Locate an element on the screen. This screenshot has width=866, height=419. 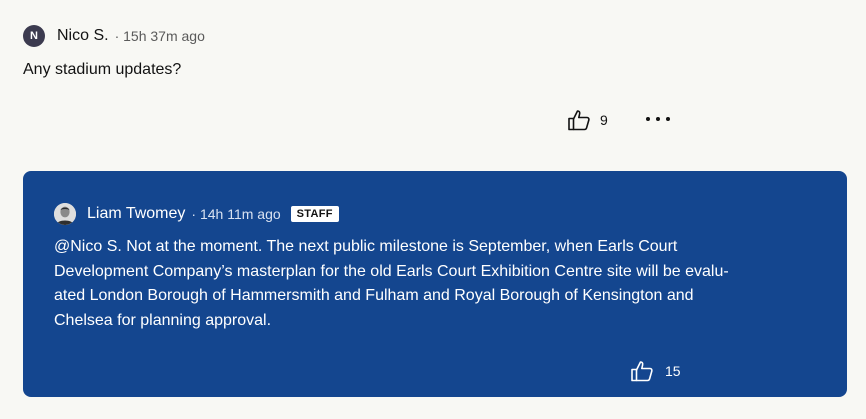
avatar is located at coordinates (65, 214).